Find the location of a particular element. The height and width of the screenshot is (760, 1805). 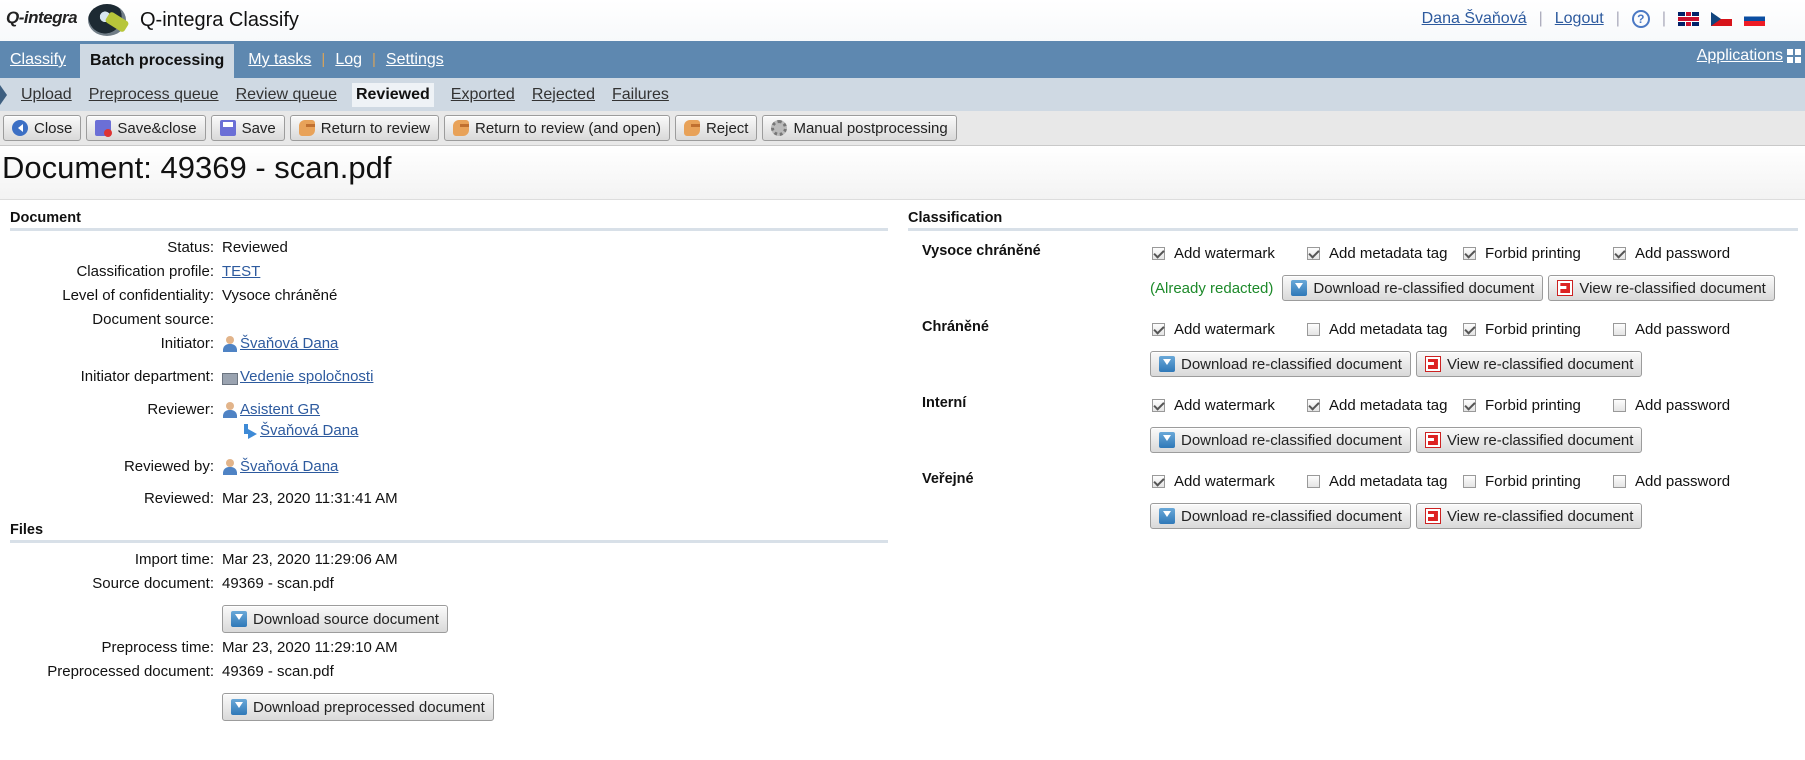

logout-link: Logout is located at coordinates (1579, 19).